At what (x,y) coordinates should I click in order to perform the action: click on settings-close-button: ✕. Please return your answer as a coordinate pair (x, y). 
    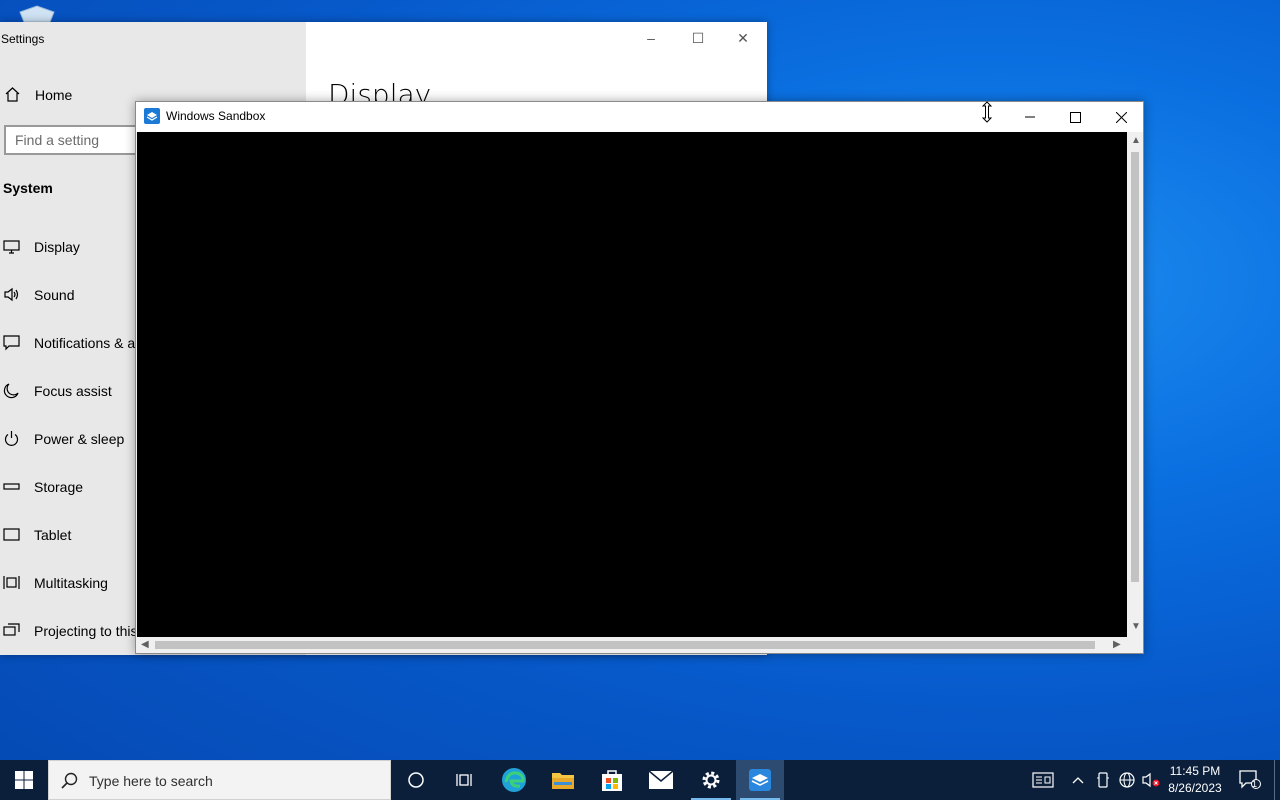
    Looking at the image, I should click on (743, 38).